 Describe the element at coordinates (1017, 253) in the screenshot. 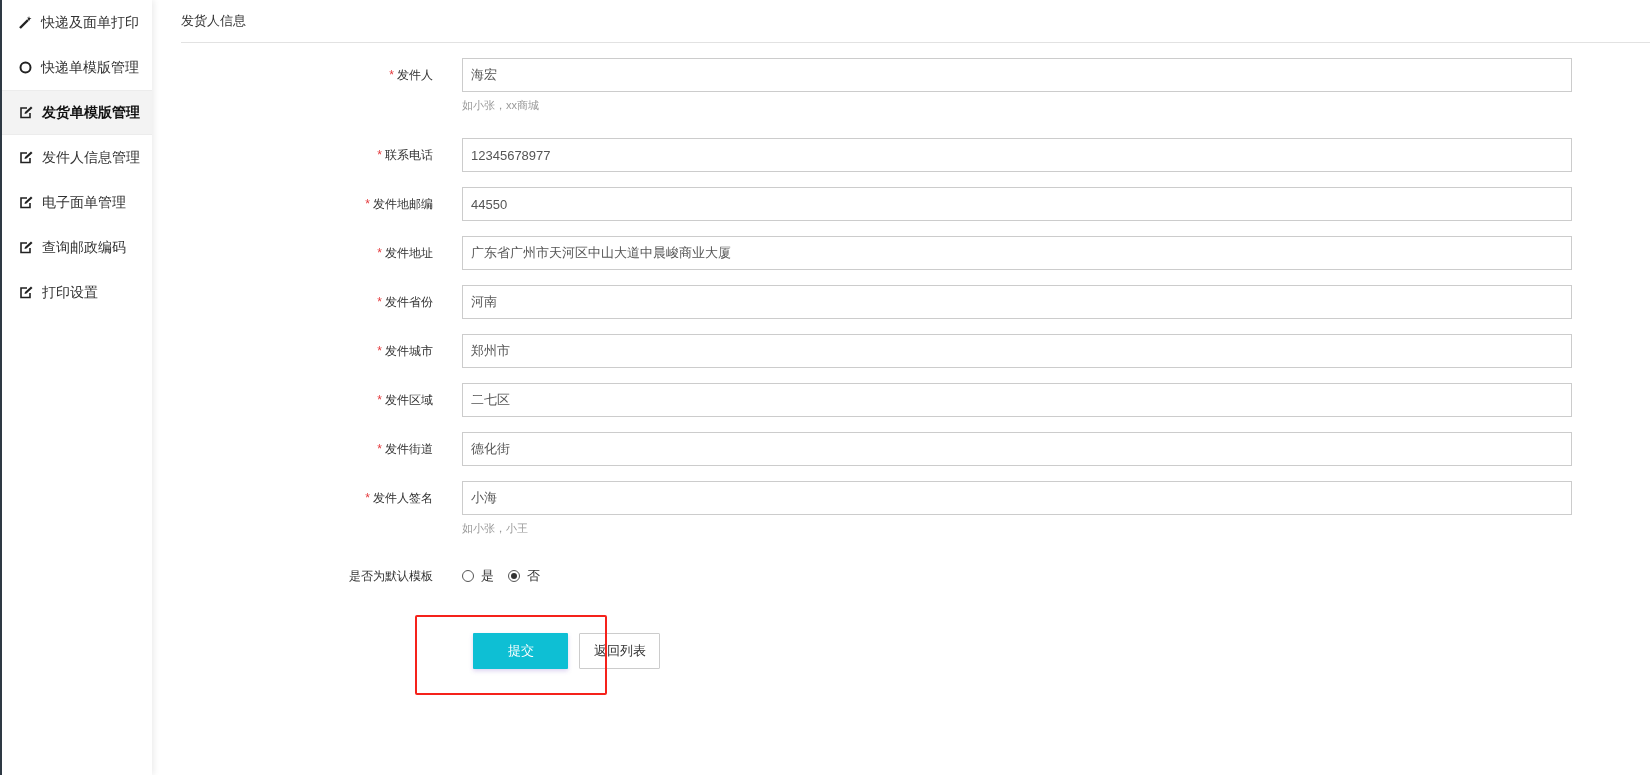

I see `input-field: 广东省广州市天河区中山大道中晨峻商业大厦` at that location.